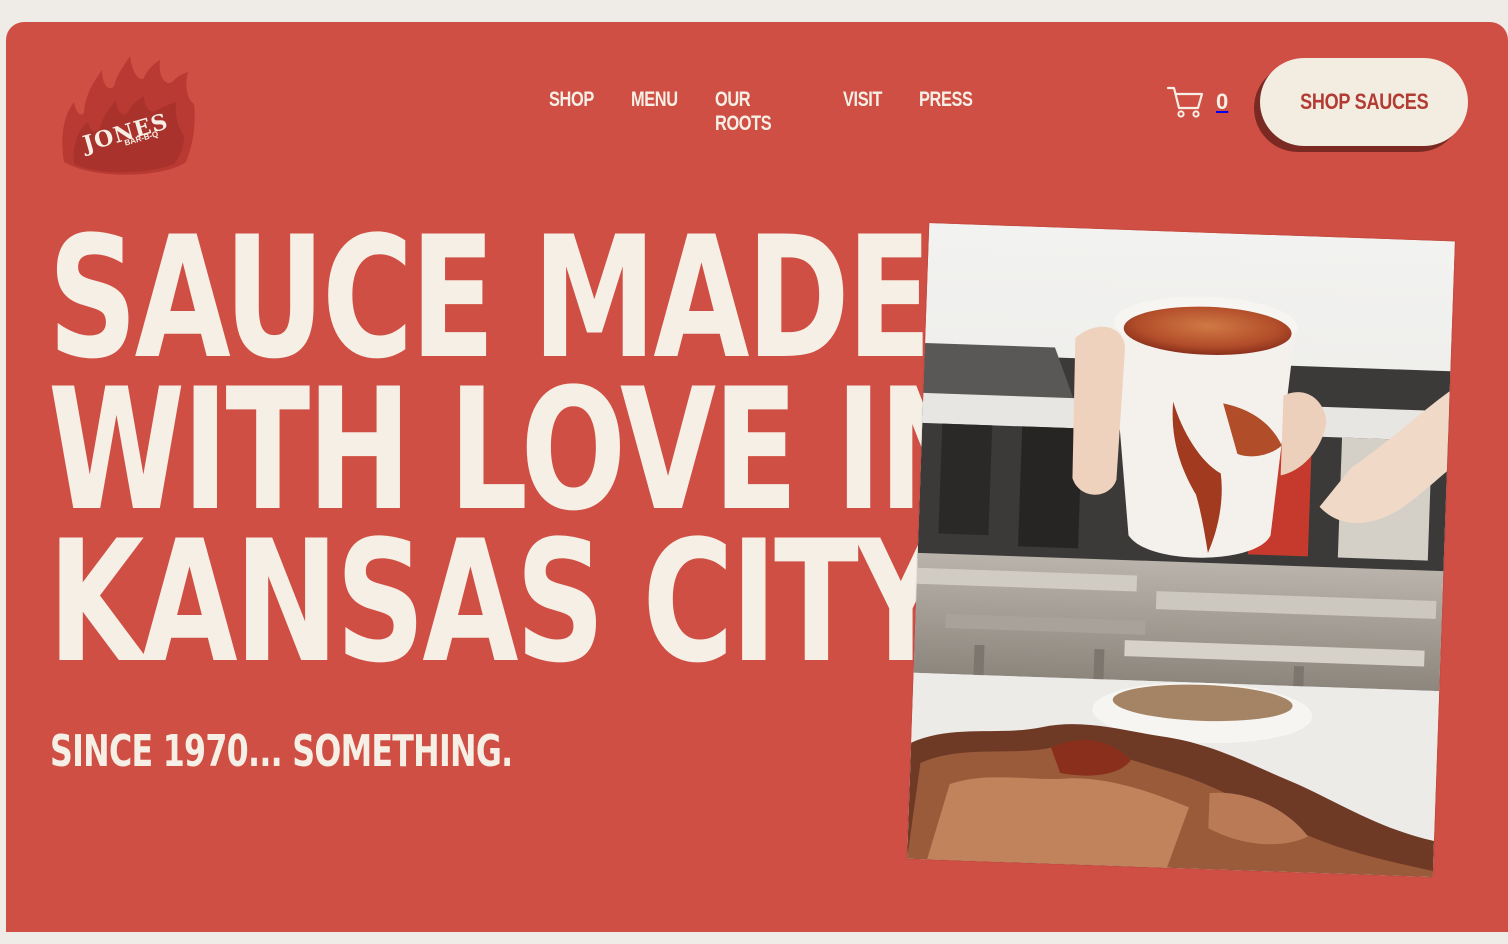 This screenshot has height=944, width=1508. Describe the element at coordinates (752, 112) in the screenshot. I see `nav-item-our-roots: OUR ROOTS` at that location.